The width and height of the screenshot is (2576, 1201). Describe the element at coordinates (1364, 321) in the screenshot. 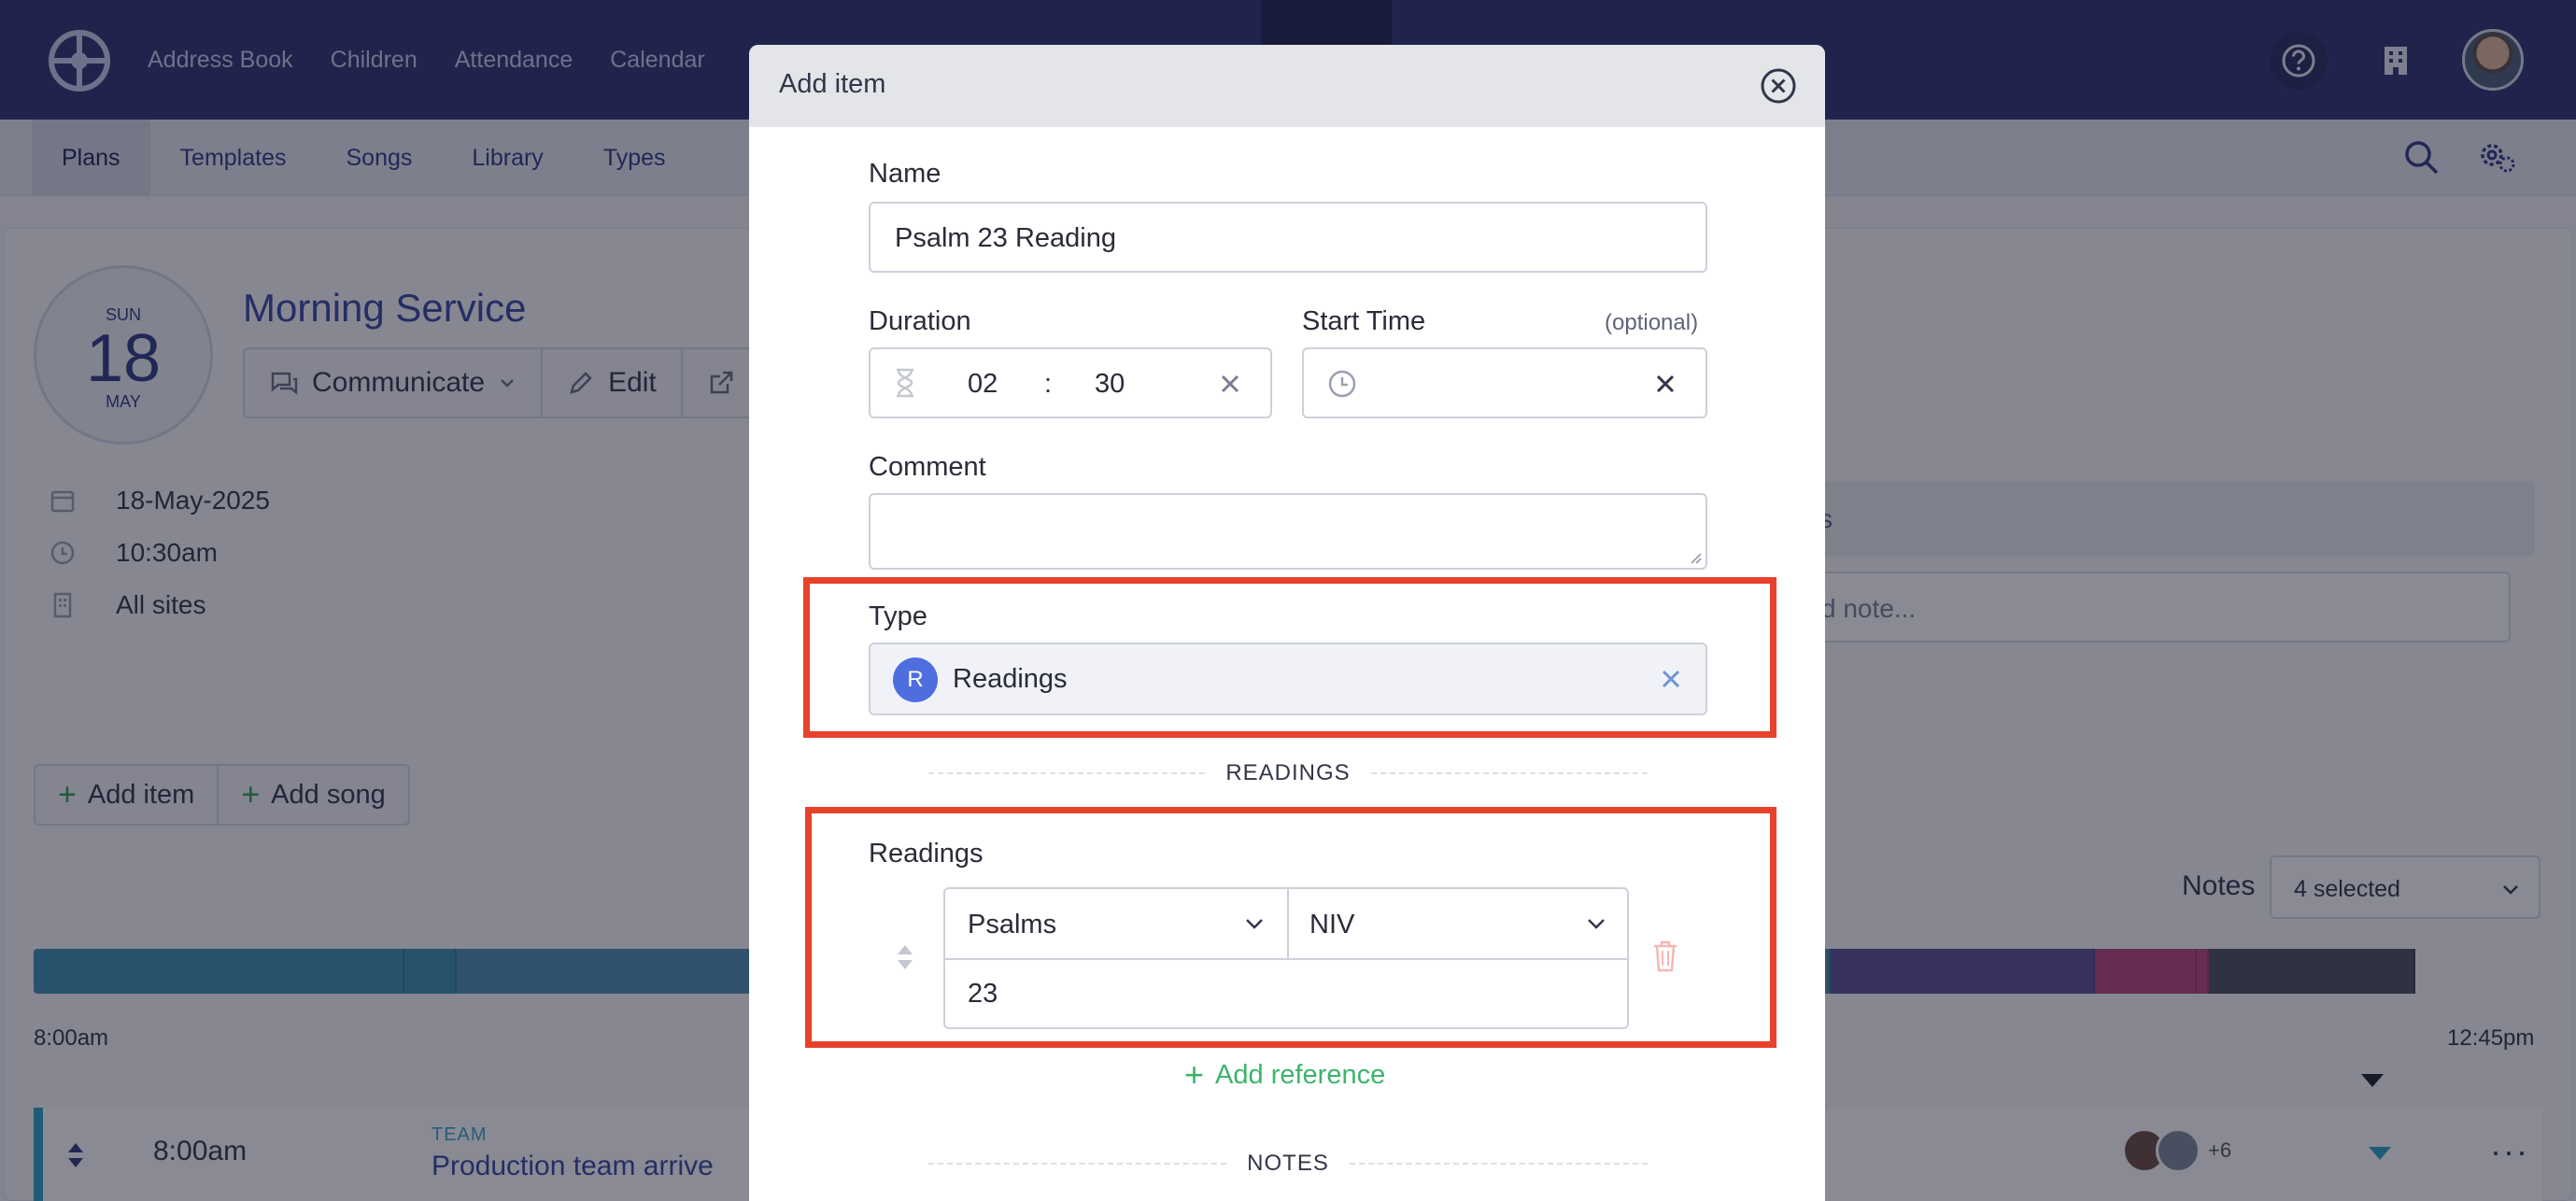

I see `start-time-label: Start Time` at that location.